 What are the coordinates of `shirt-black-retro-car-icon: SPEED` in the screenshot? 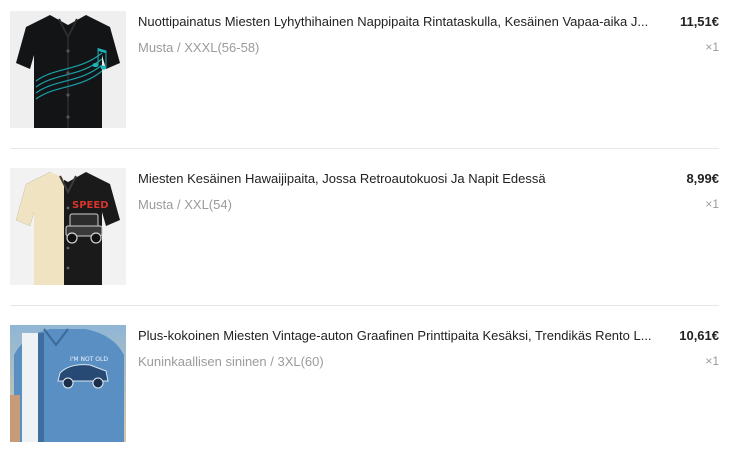 It's located at (68, 226).